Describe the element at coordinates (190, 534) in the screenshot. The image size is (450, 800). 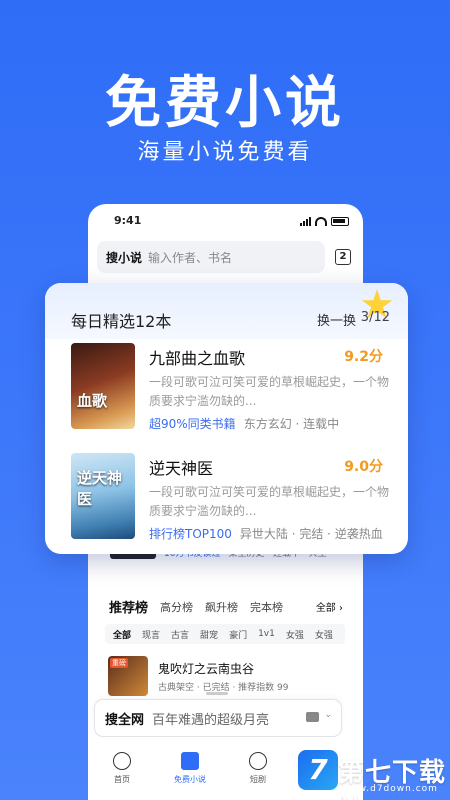
I see `book-highlight: 排行榜TOP100` at that location.